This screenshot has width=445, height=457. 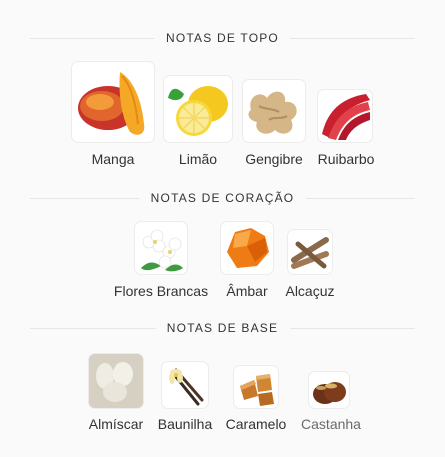 I want to click on base-notes-heading: NOTAS DE BASE, so click(x=222, y=328).